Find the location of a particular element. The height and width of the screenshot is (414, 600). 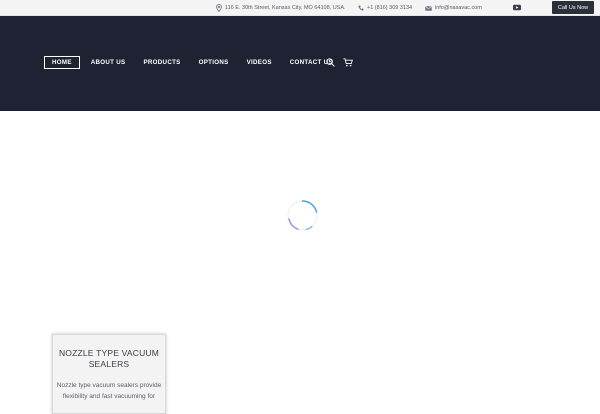

email-info: info@nasavac.com is located at coordinates (453, 8).